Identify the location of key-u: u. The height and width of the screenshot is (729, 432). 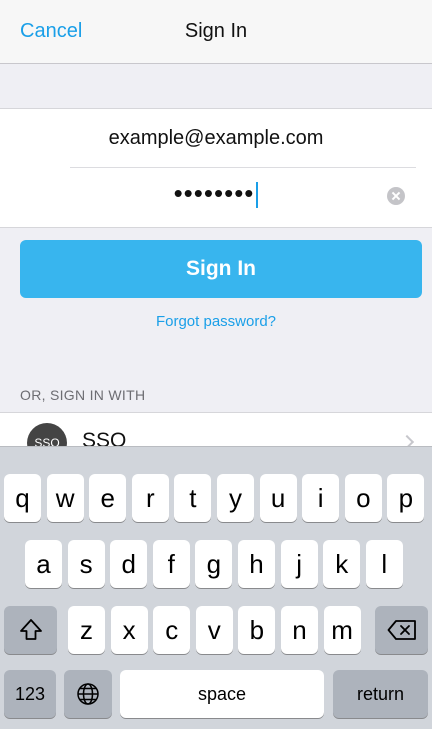
(278, 498).